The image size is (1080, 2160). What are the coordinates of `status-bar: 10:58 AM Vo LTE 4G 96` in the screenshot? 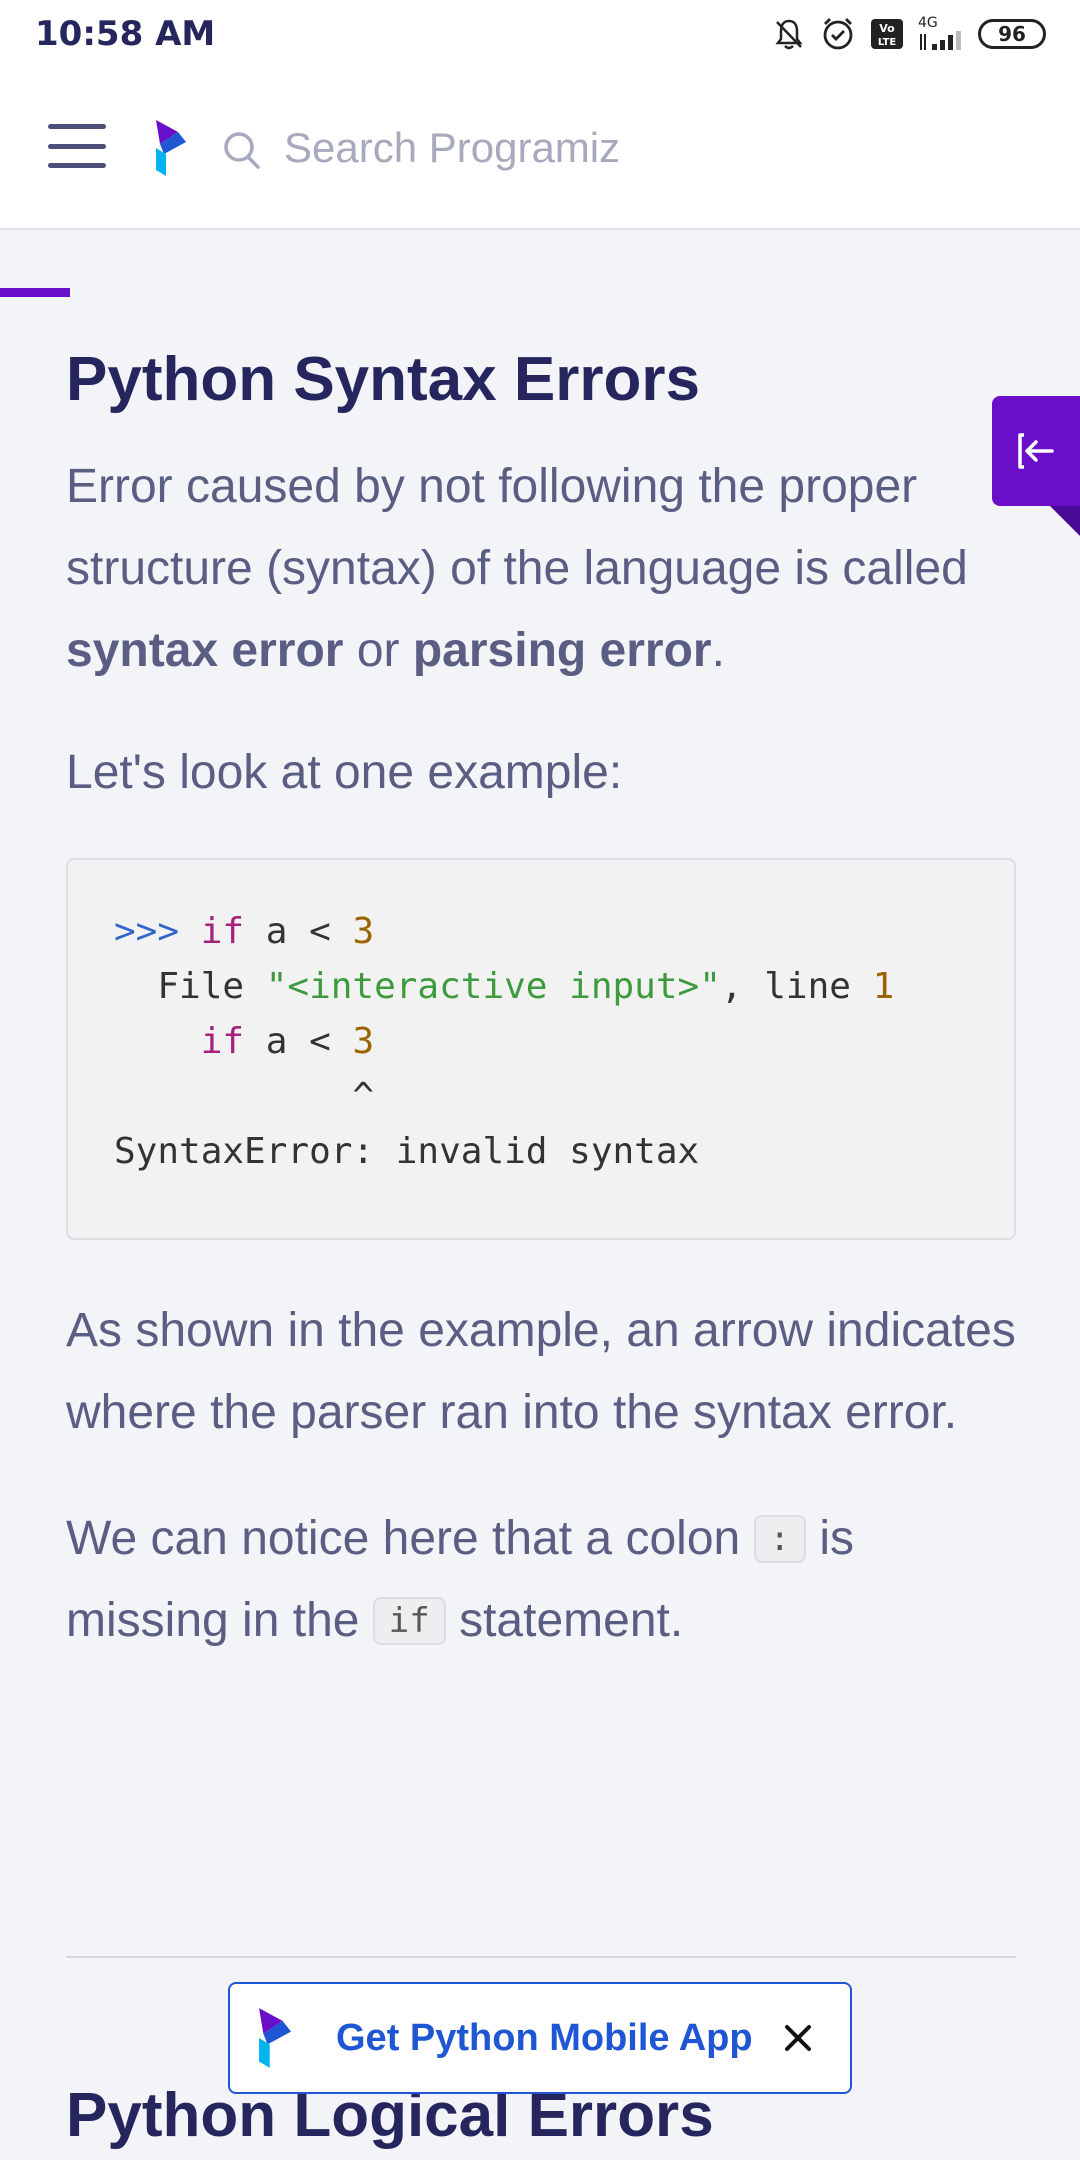 It's located at (540, 34).